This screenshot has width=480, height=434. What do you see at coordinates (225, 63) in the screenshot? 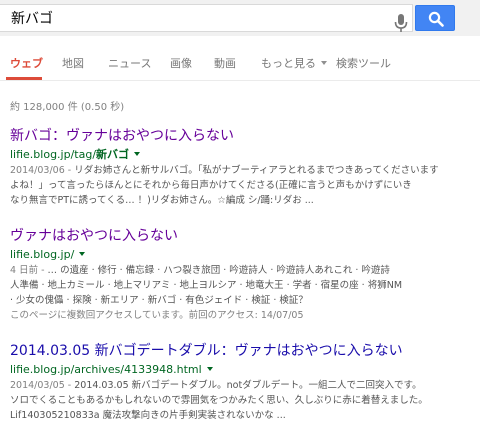
I see `tab-videos: 動画` at bounding box center [225, 63].